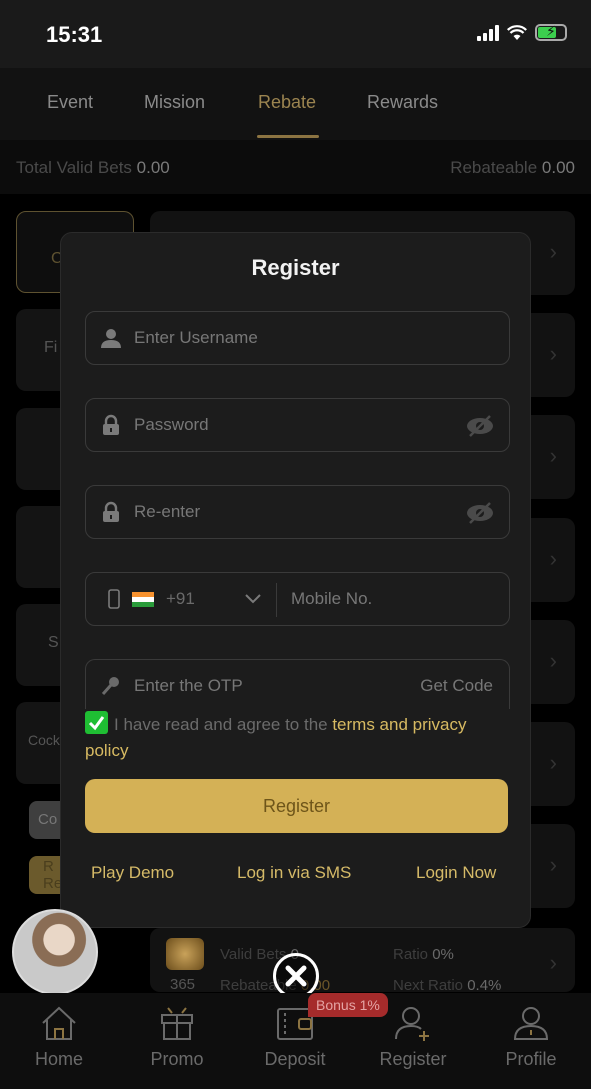 The image size is (591, 1089). What do you see at coordinates (167, 511) in the screenshot?
I see `reenter-placeholder: Re-enter` at bounding box center [167, 511].